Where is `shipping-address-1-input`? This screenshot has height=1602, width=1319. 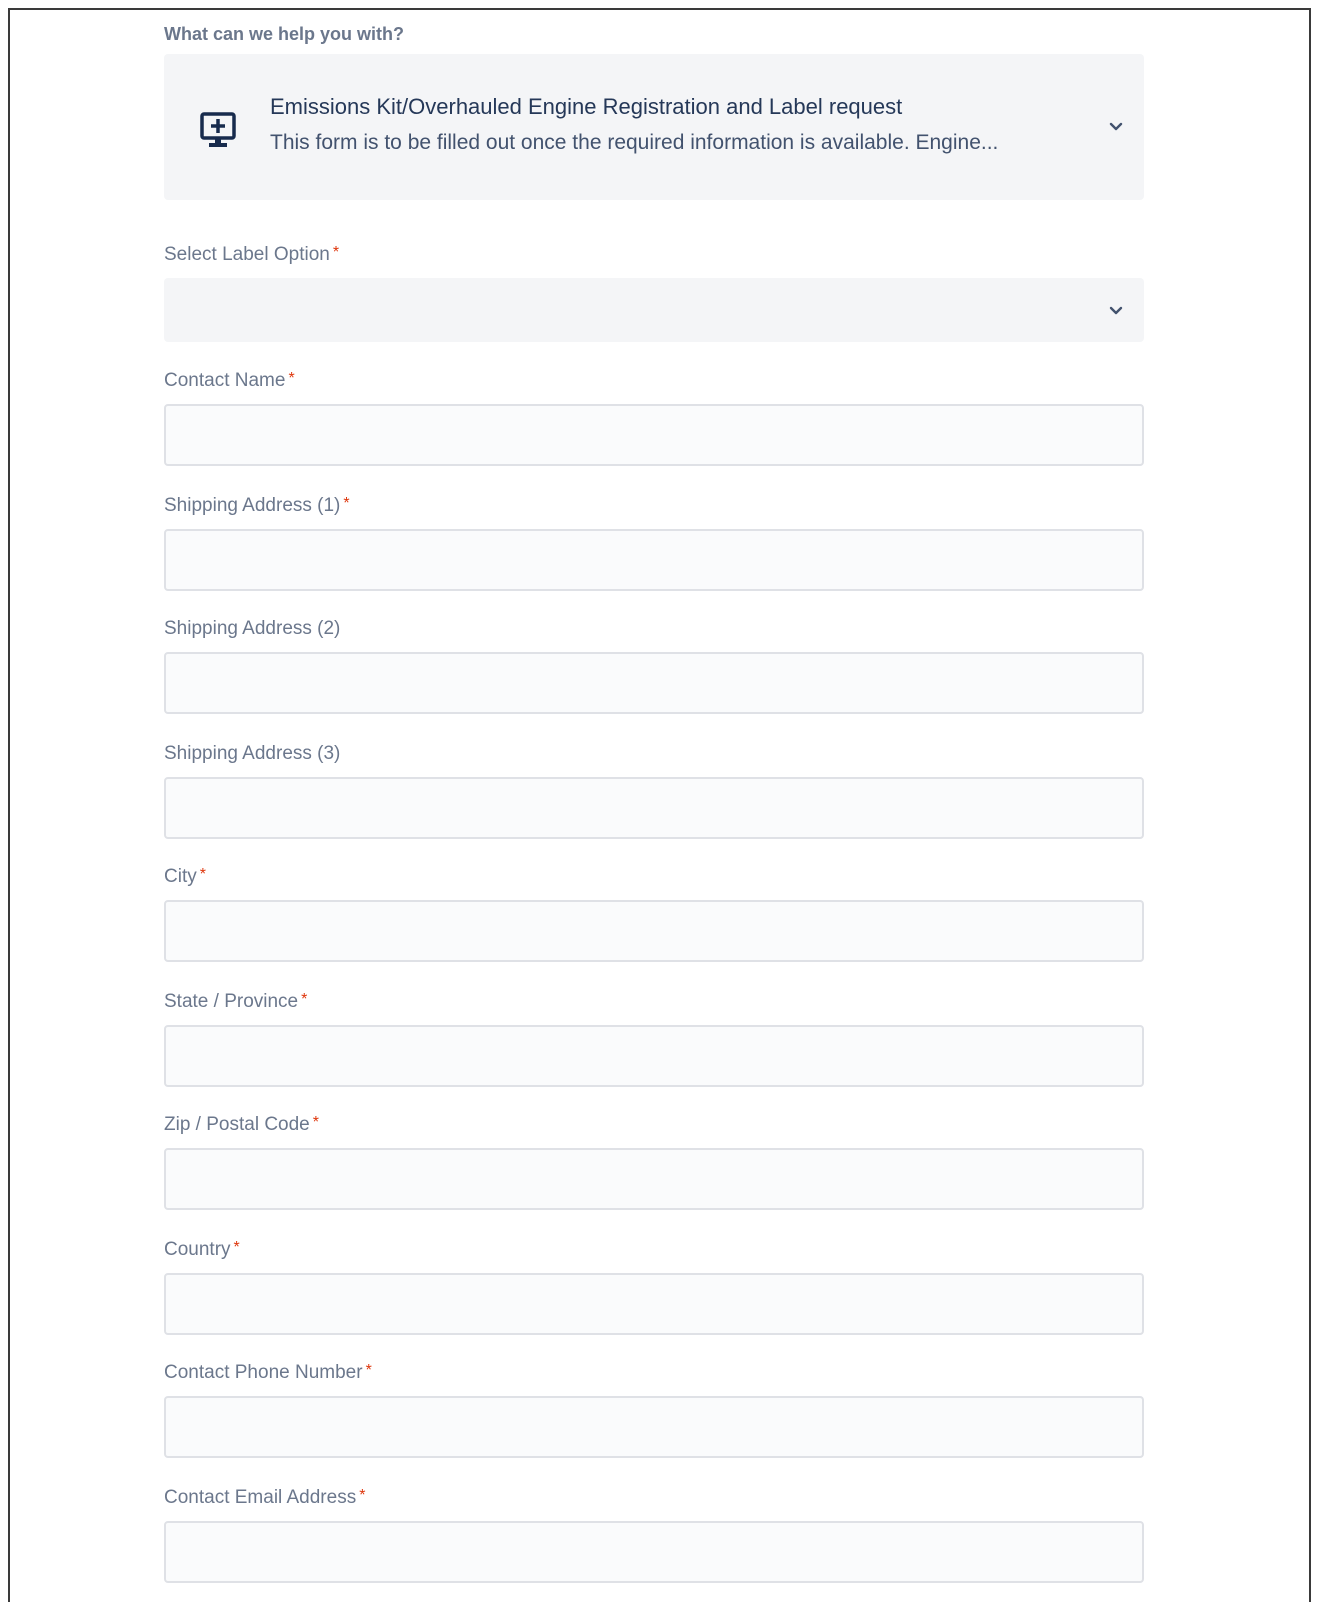
shipping-address-1-input is located at coordinates (654, 560).